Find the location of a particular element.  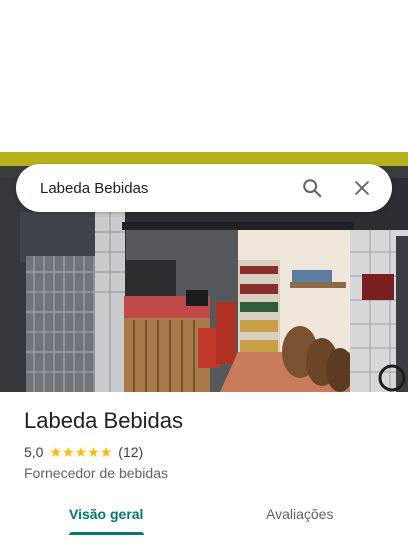

place-category: Fornecedor de bebidas is located at coordinates (96, 473).